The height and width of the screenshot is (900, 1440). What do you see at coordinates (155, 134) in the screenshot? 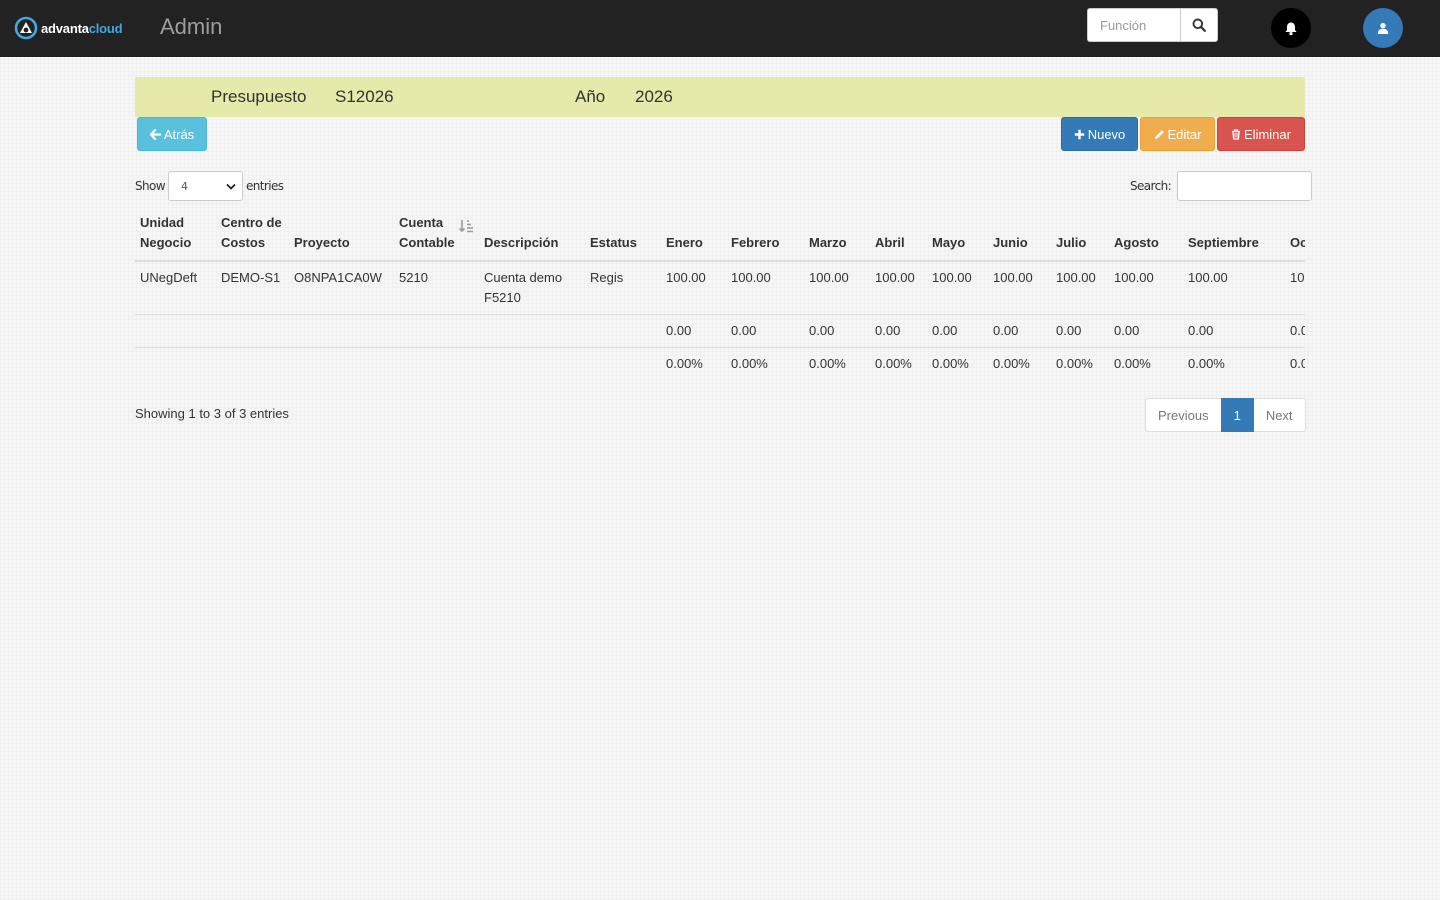
I see `arrow-left-icon` at bounding box center [155, 134].